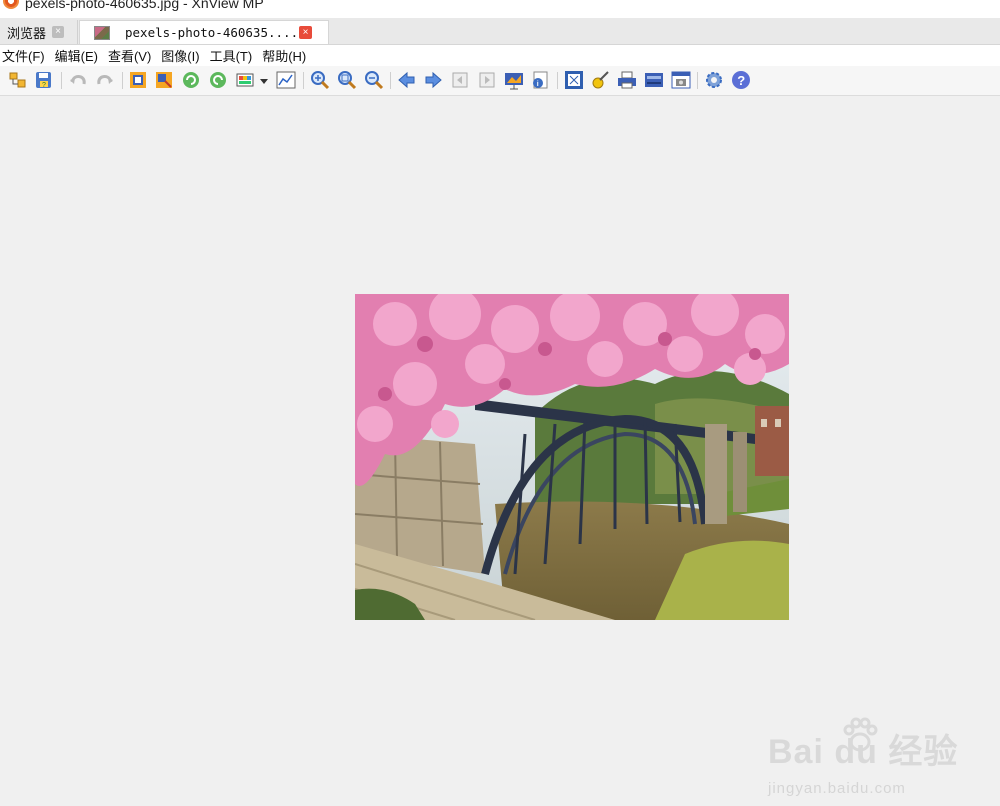 The width and height of the screenshot is (1000, 806). I want to click on dropdown-arrow-icon, so click(264, 80).